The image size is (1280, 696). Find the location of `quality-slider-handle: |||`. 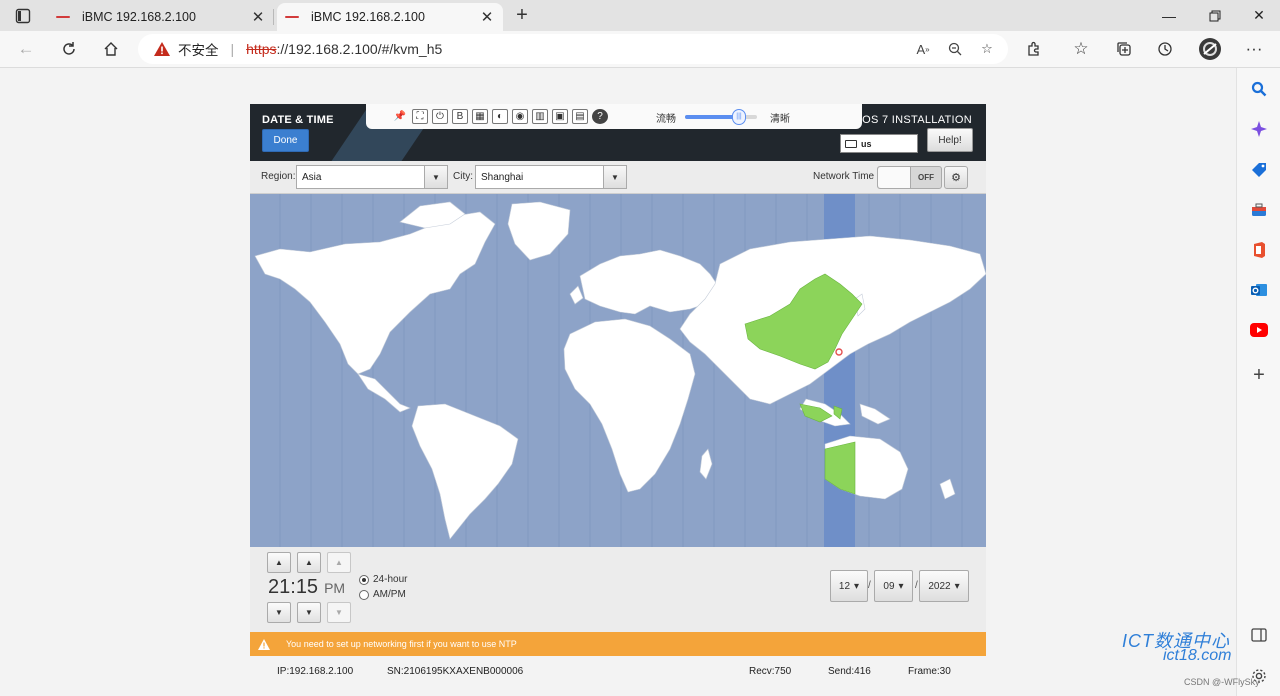

quality-slider-handle: ||| is located at coordinates (739, 117).